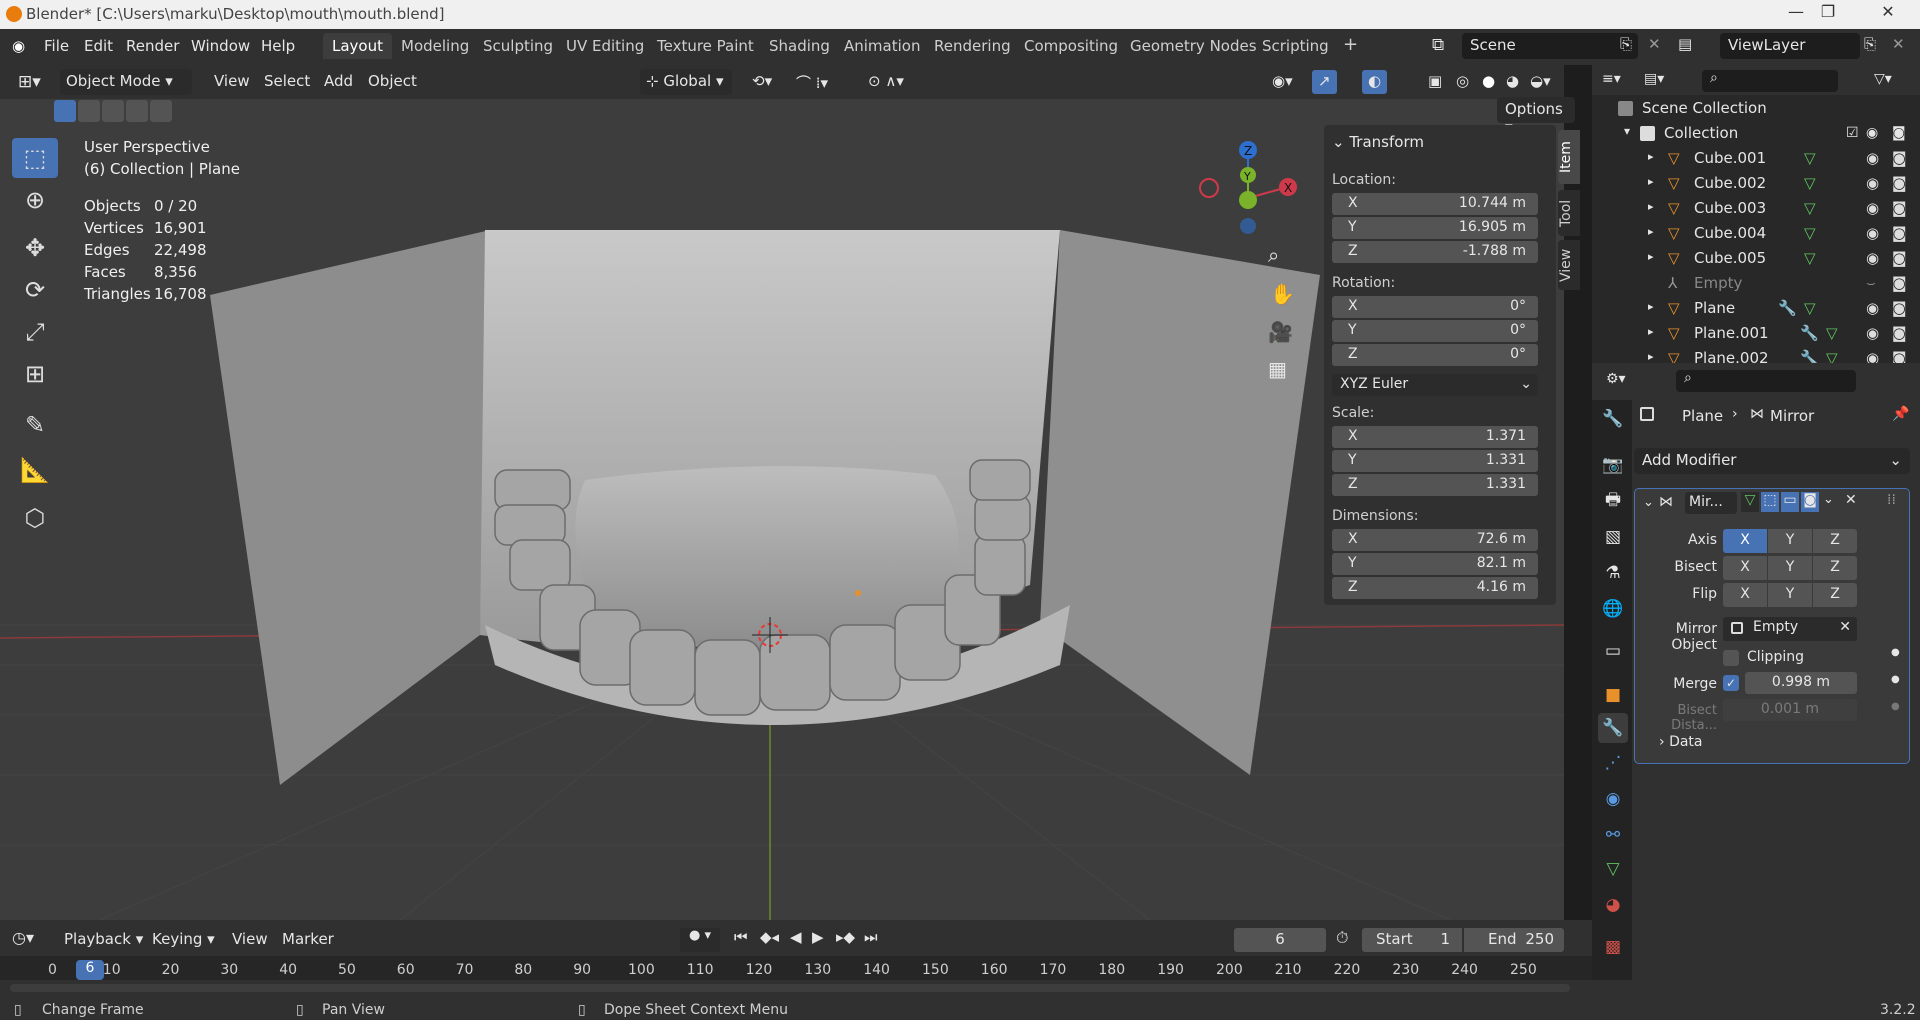 This screenshot has height=1020, width=1920. Describe the element at coordinates (1790, 541) in the screenshot. I see `axis-y-toggle: Y` at that location.